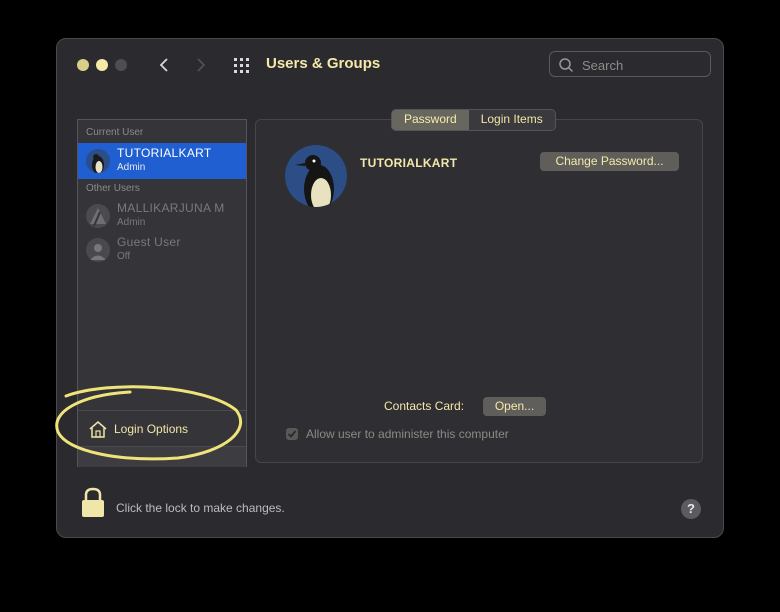 Image resolution: width=780 pixels, height=612 pixels. What do you see at coordinates (93, 502) in the screenshot?
I see `lock-icon` at bounding box center [93, 502].